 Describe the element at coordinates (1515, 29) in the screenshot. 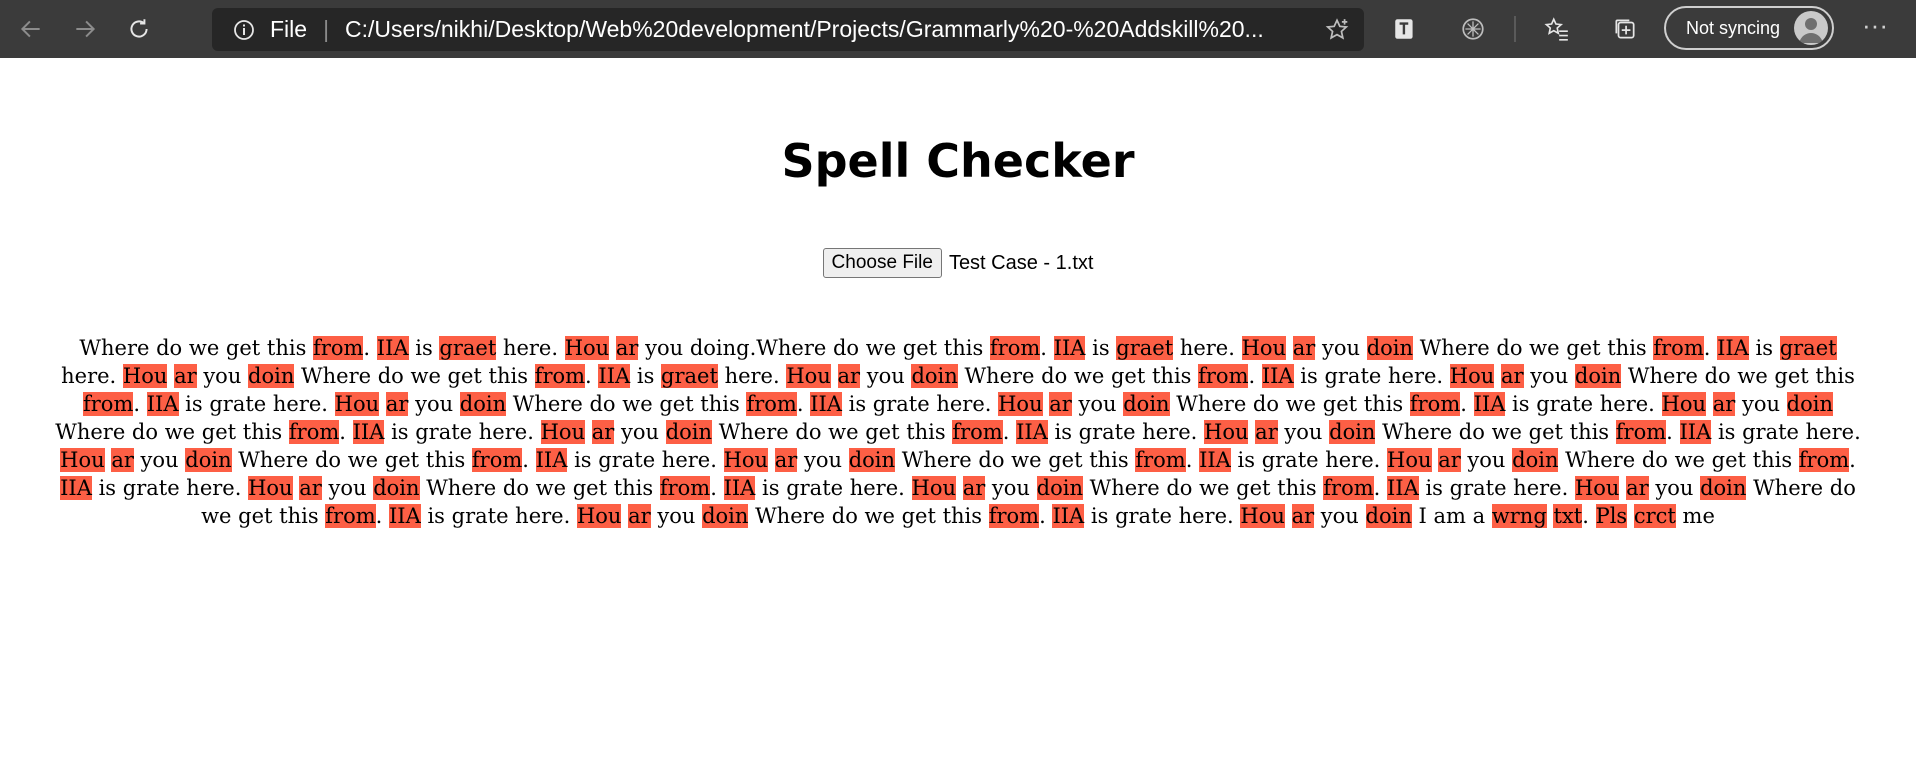

I see `toolbar-divider` at that location.